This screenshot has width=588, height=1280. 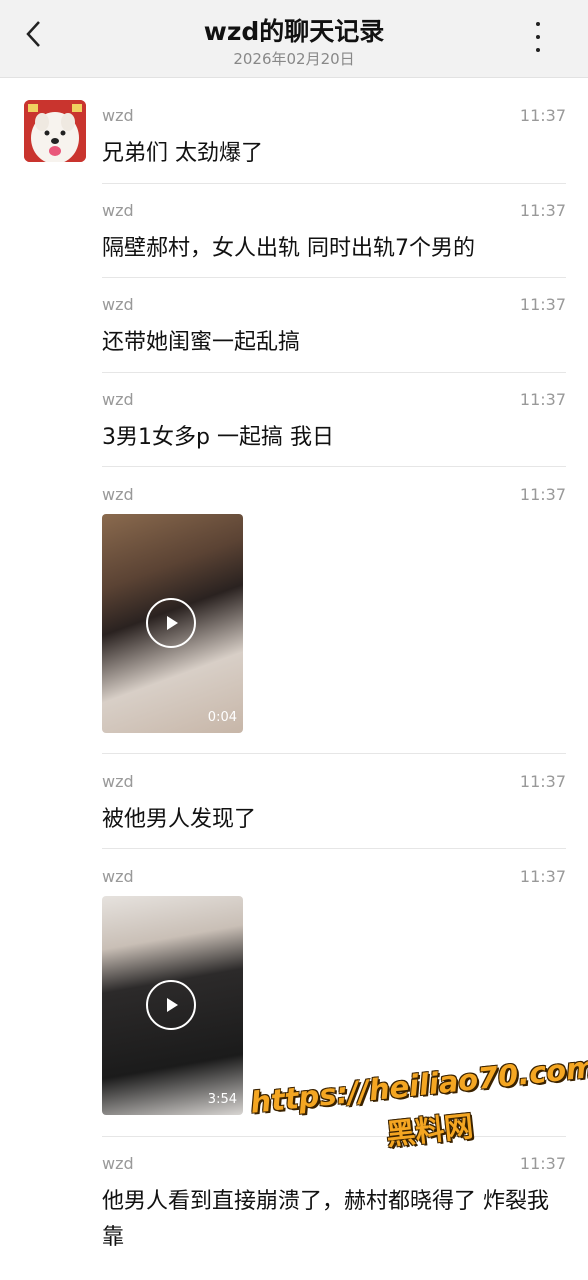 I want to click on chat-message: wzd 11:37 隔壁郝村，女人出轨 同时出轨7个男的, so click(x=334, y=236).